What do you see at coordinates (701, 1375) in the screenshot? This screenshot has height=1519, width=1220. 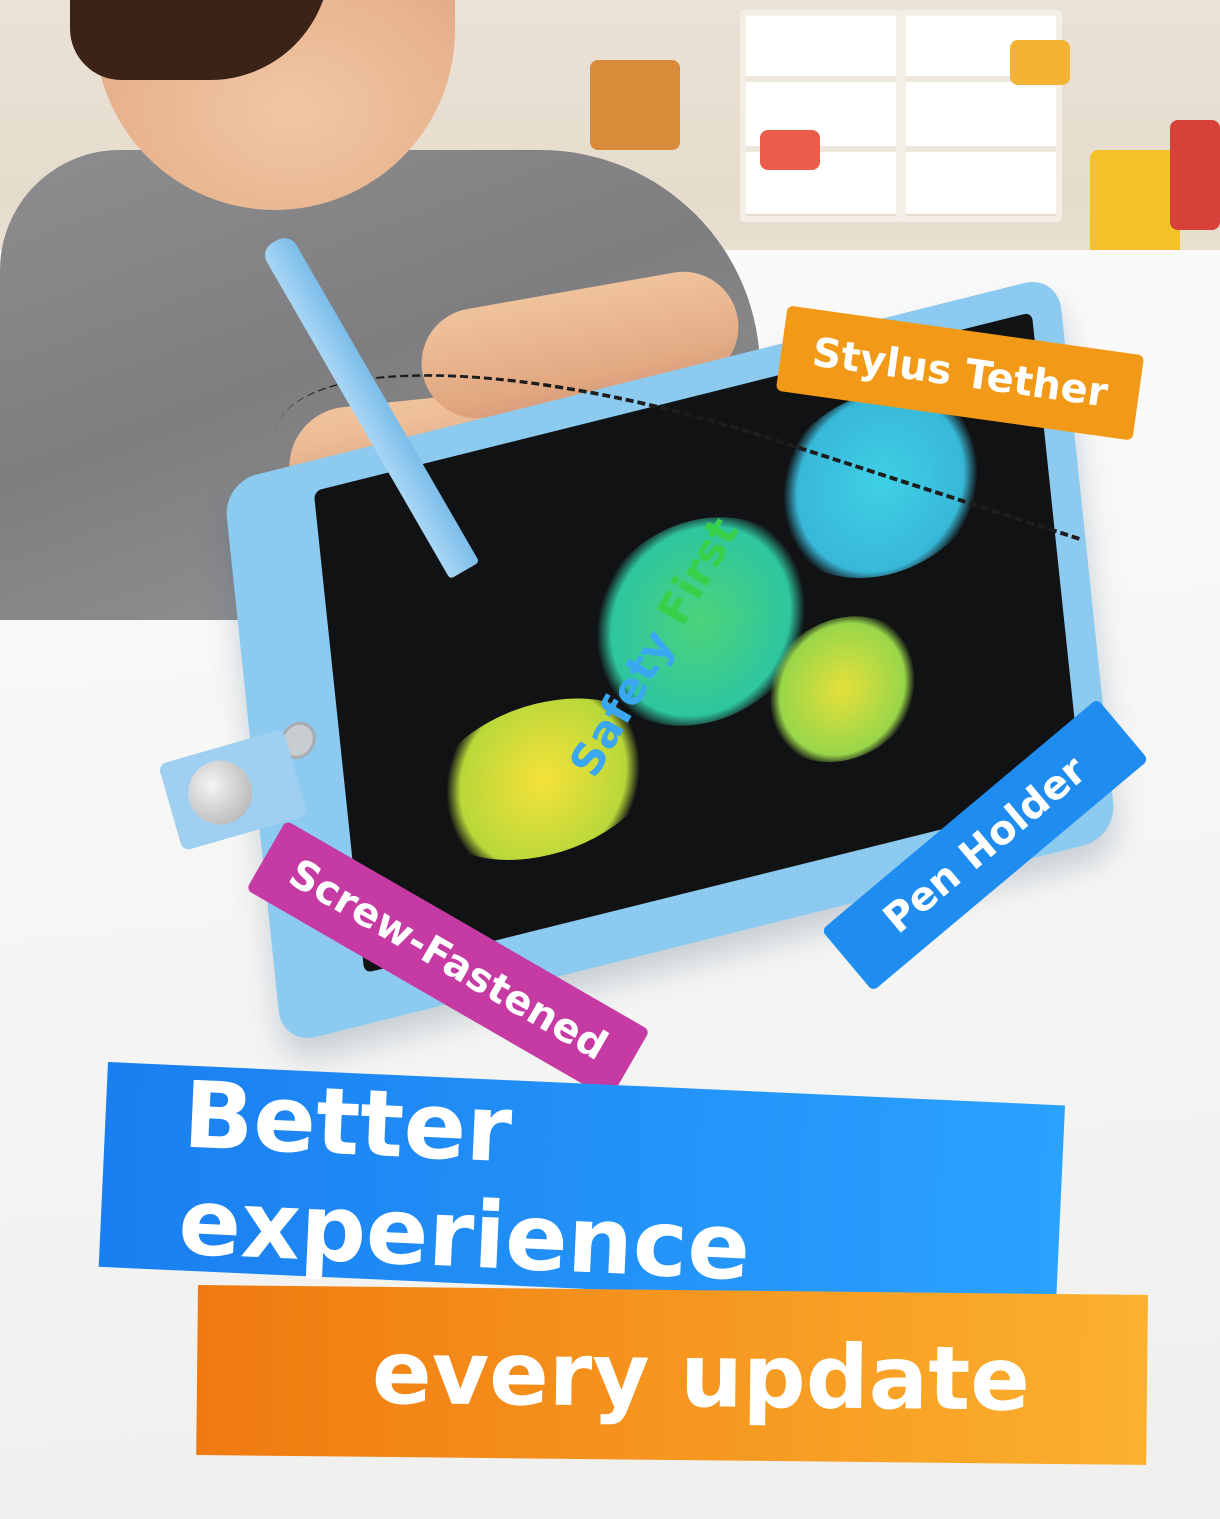 I see `subheadline-text: every update` at bounding box center [701, 1375].